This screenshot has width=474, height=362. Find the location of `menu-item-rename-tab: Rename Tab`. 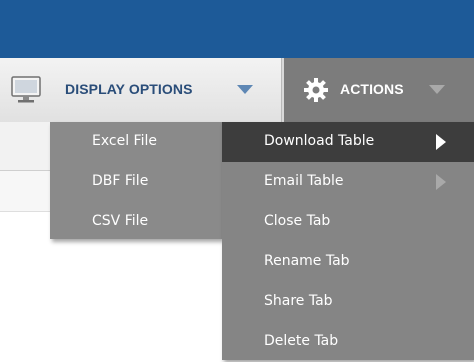

menu-item-rename-tab: Rename Tab is located at coordinates (348, 262).